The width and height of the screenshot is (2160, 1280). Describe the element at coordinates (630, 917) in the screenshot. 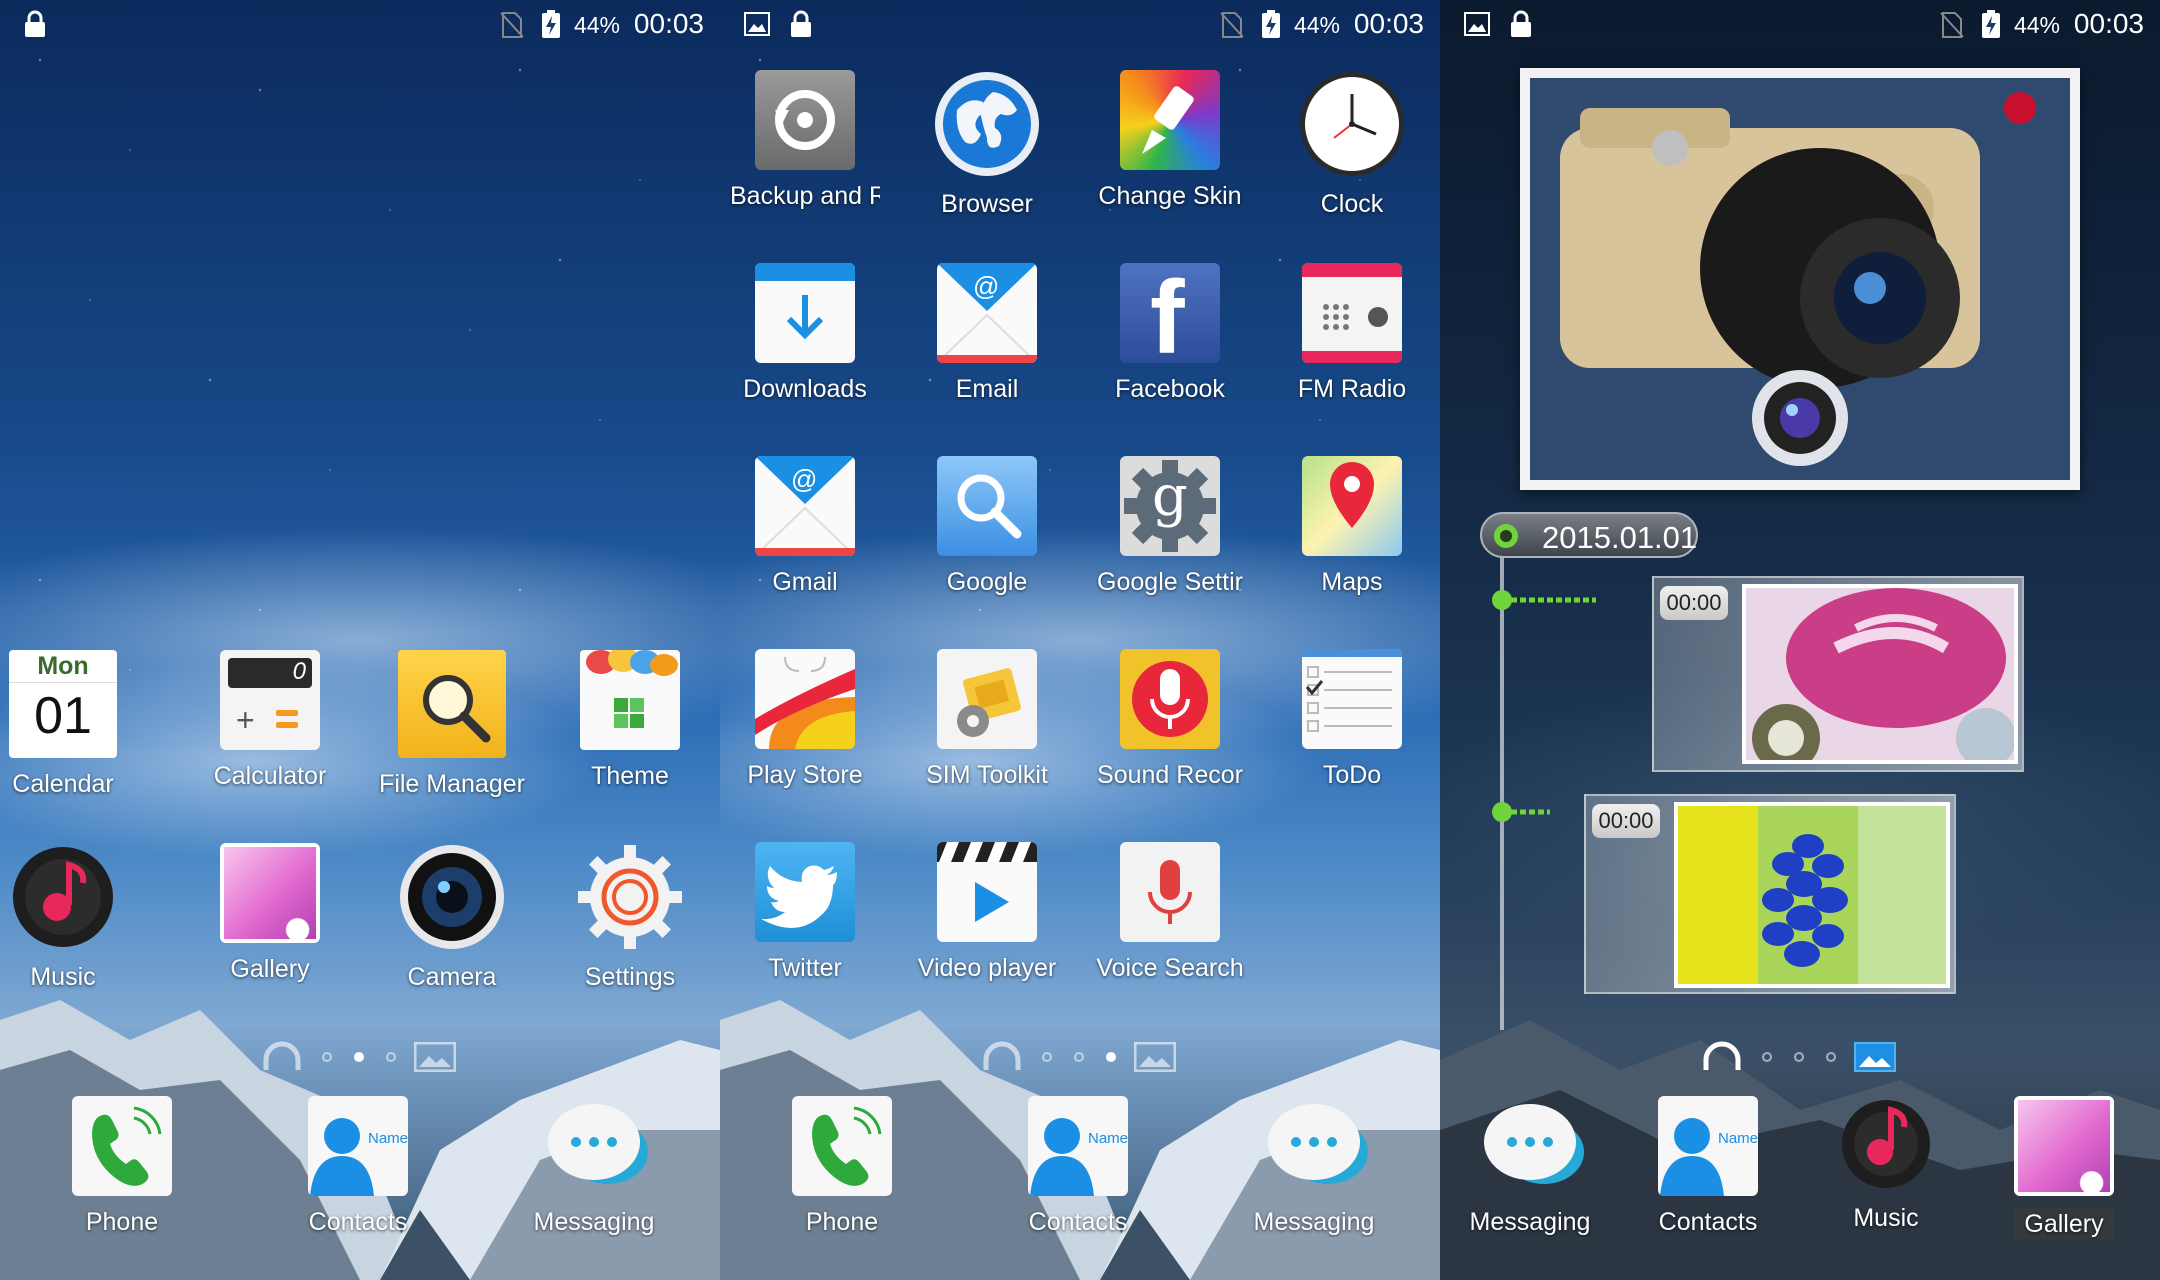

I see `app-settings: Settings` at that location.